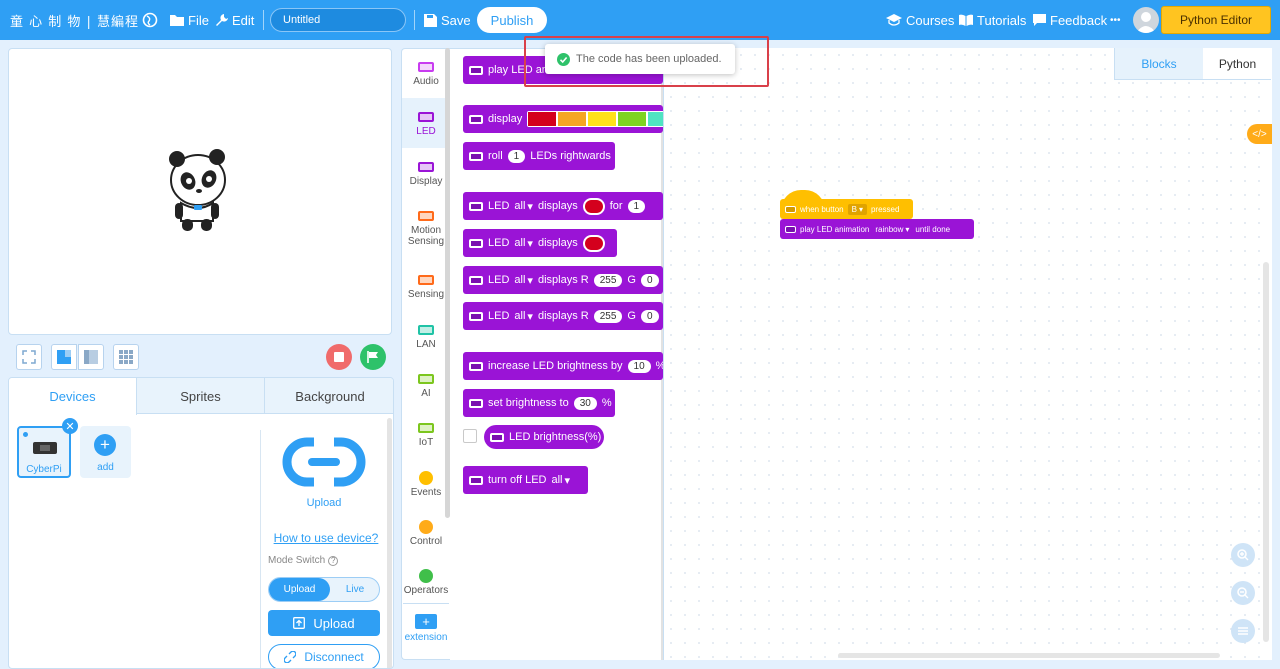 The height and width of the screenshot is (669, 1280). What do you see at coordinates (324, 656) in the screenshot?
I see `disconnect-button: Disconnect` at bounding box center [324, 656].